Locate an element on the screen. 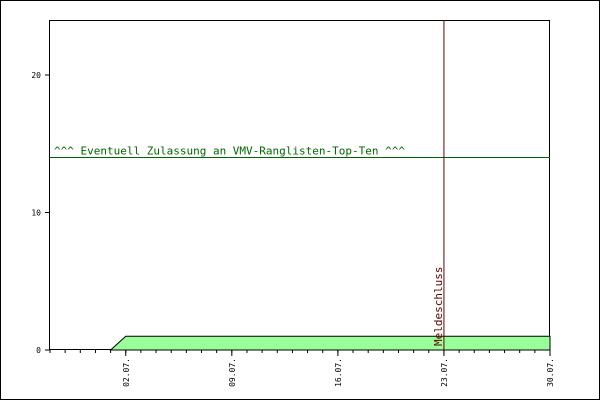 The height and width of the screenshot is (400, 600). y-tick-label: 0 is located at coordinates (38, 350).